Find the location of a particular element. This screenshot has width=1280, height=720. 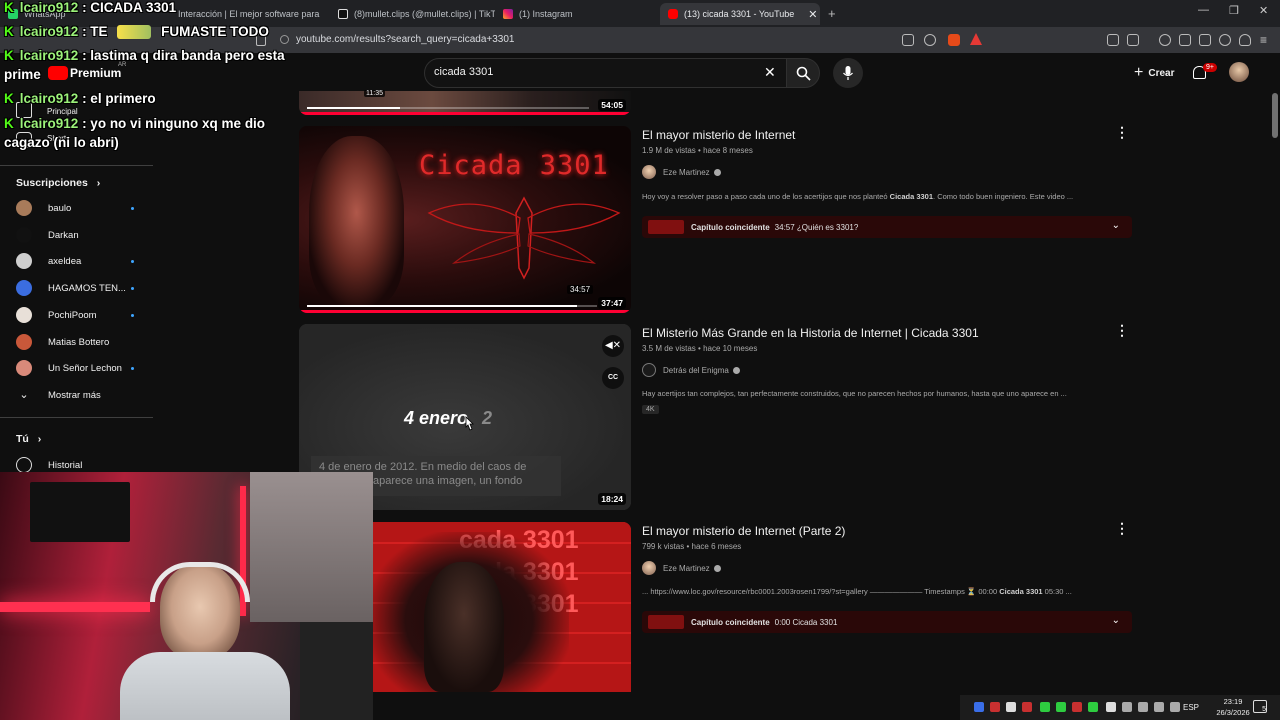

youtube-logo-icon is located at coordinates (58, 73).